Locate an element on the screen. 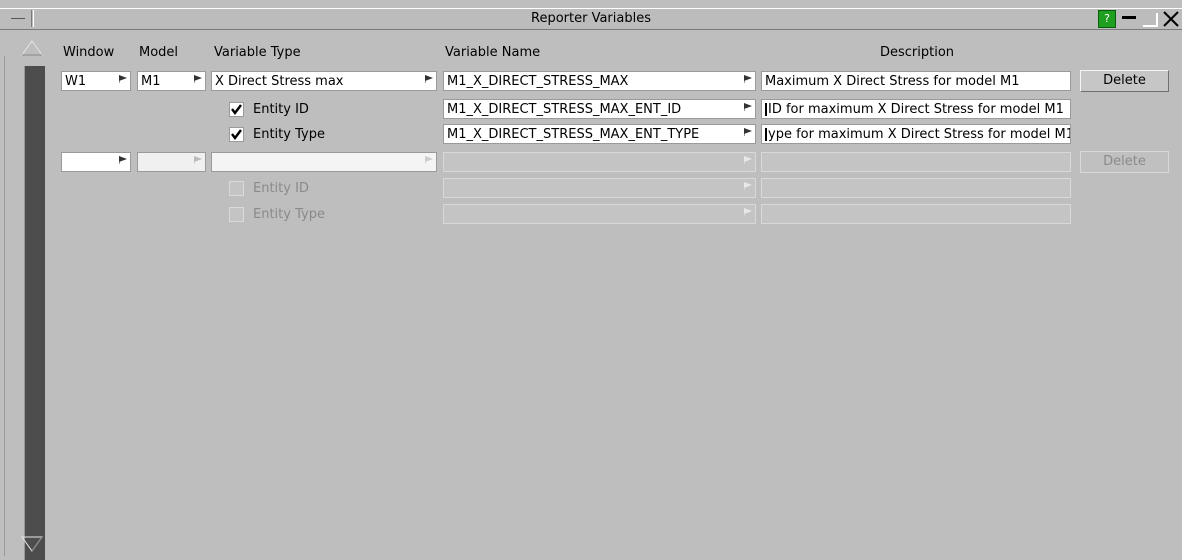 This screenshot has width=1182, height=560. scrollbar-thumb is located at coordinates (34, 313).